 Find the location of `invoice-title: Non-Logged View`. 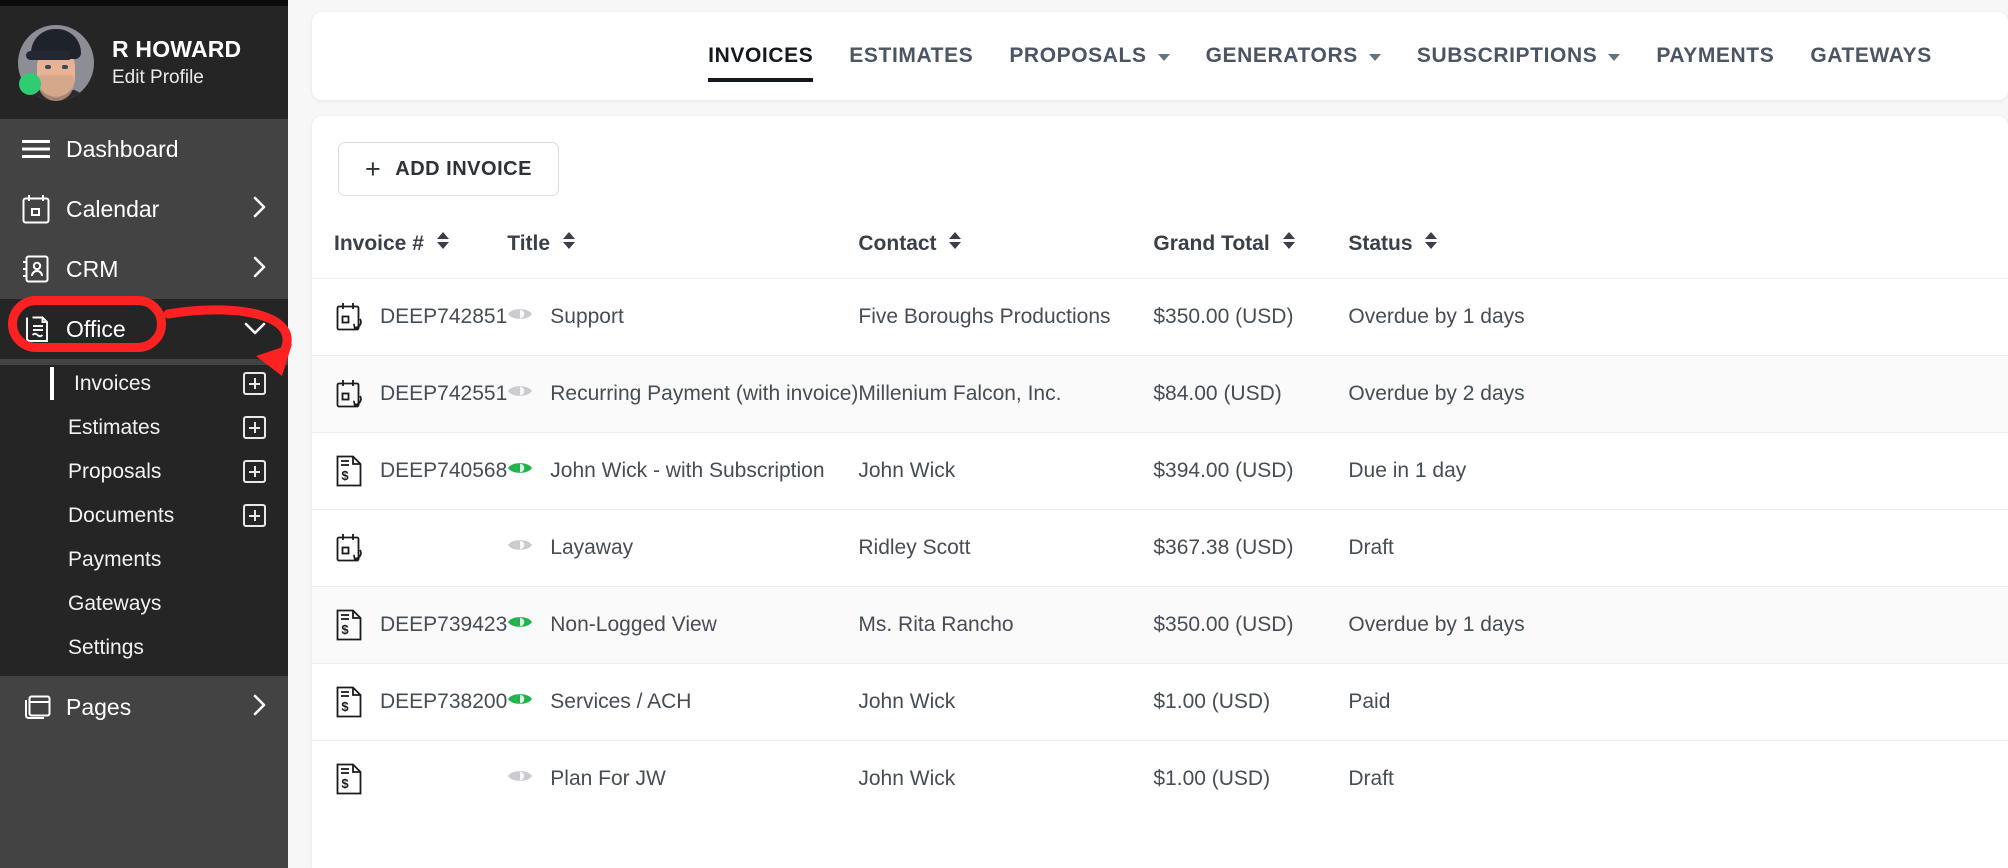

invoice-title: Non-Logged View is located at coordinates (633, 625).